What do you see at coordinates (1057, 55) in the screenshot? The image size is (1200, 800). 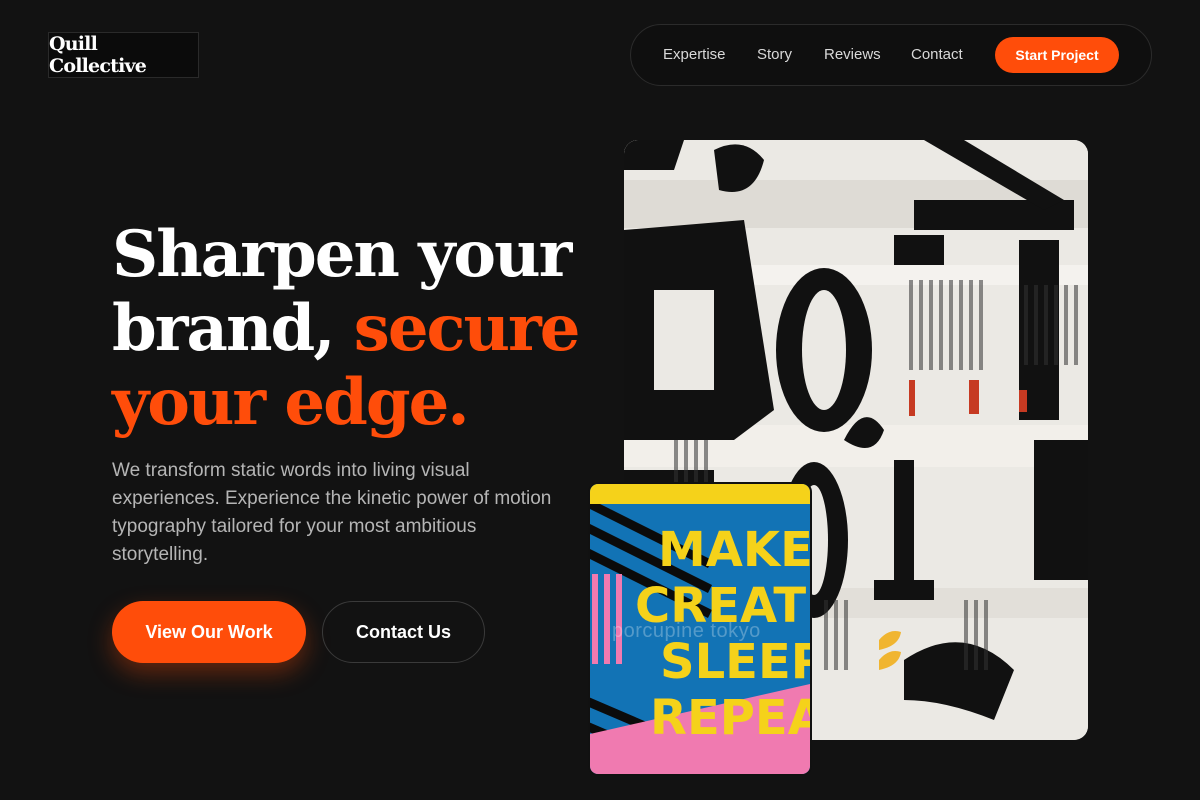 I see `start-project-button: Start Project` at bounding box center [1057, 55].